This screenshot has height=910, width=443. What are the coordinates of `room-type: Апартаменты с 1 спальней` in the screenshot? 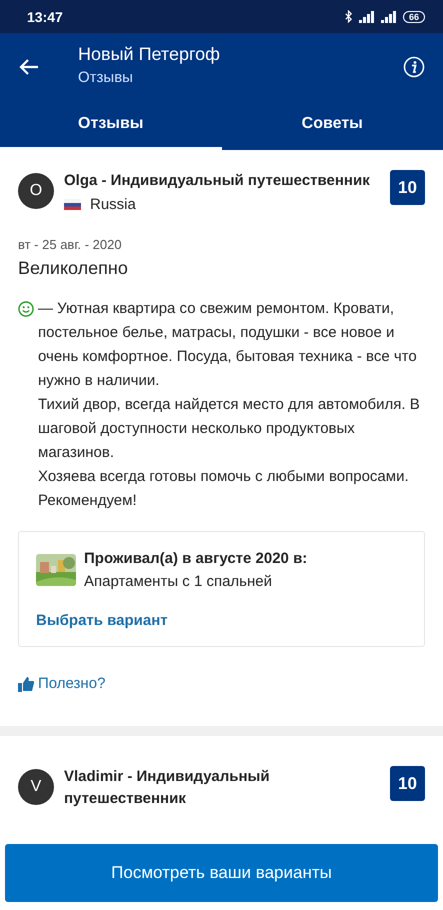 It's located at (178, 581).